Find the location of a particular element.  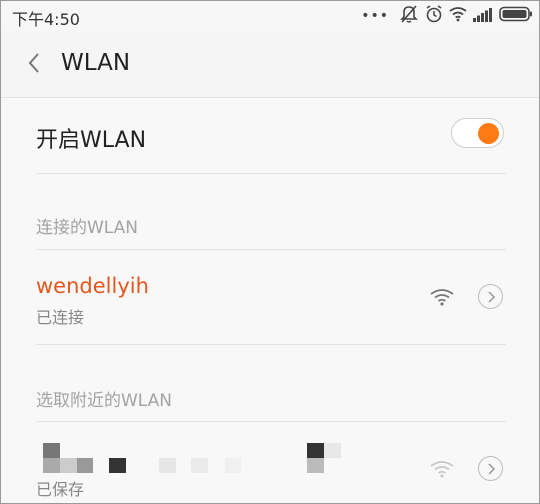

back-arrow-icon is located at coordinates (35, 63).